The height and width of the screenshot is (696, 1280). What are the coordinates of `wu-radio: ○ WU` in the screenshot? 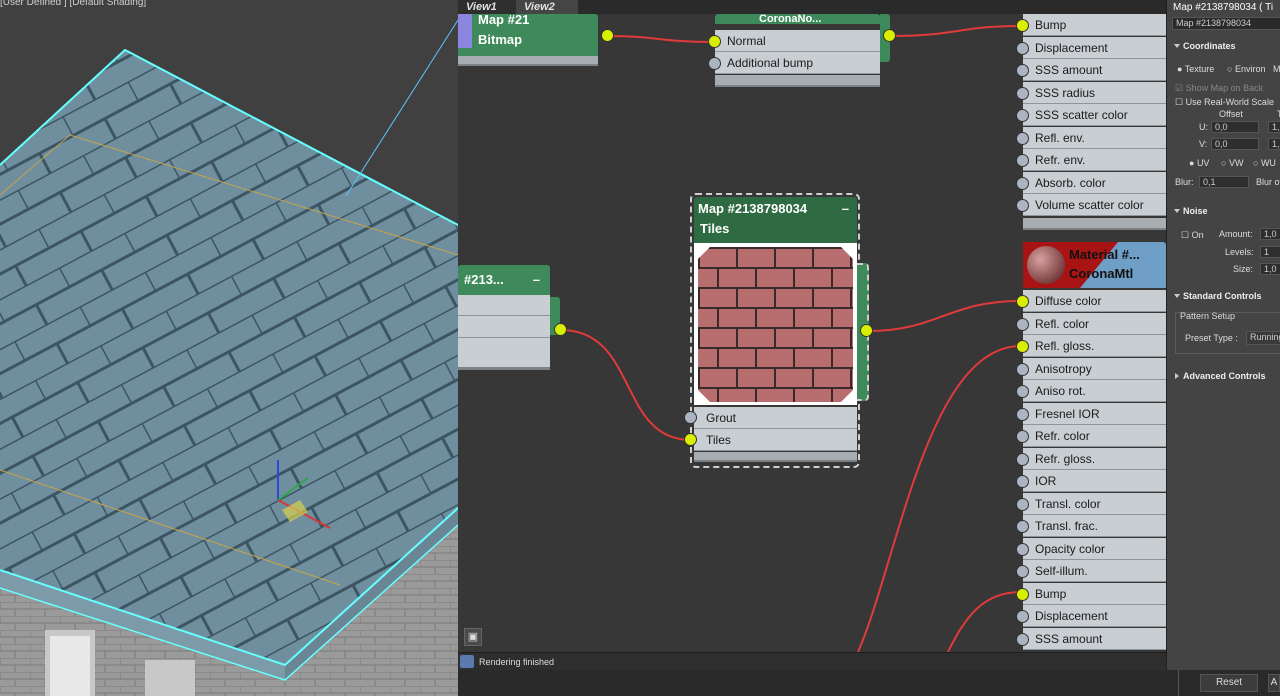 It's located at (1264, 163).